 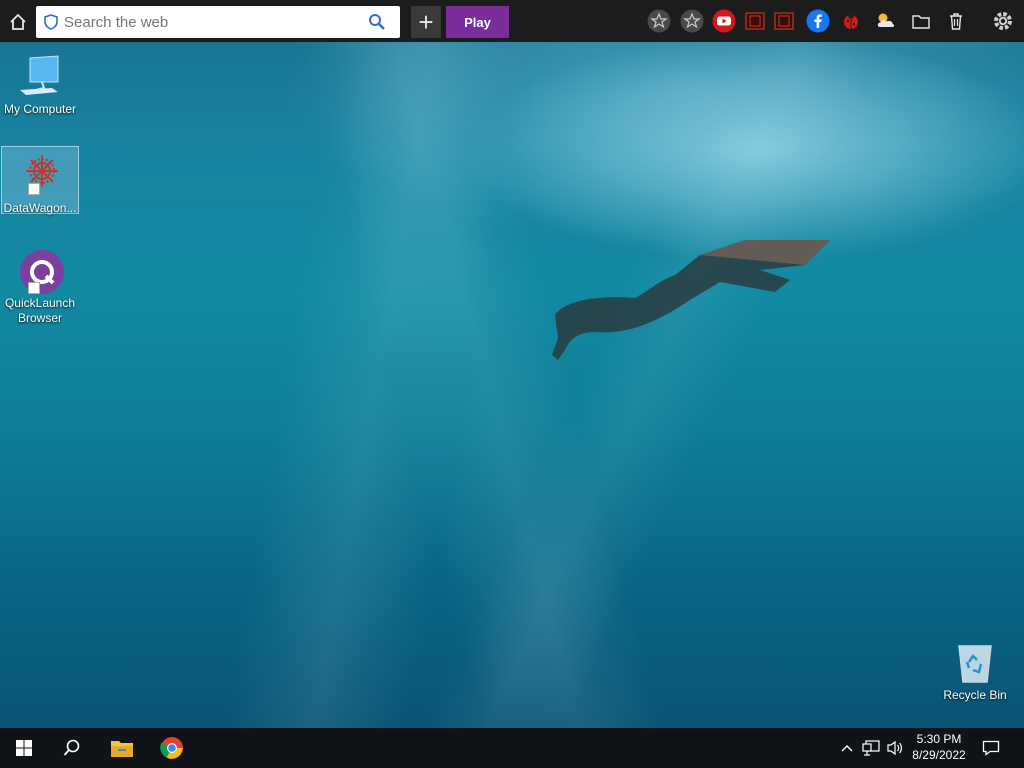 I want to click on facebook-icon, so click(x=818, y=21).